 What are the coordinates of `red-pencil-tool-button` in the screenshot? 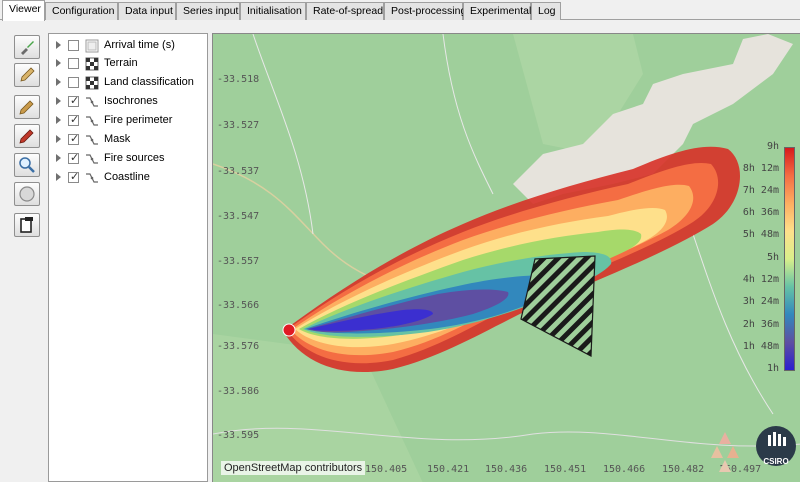 It's located at (27, 136).